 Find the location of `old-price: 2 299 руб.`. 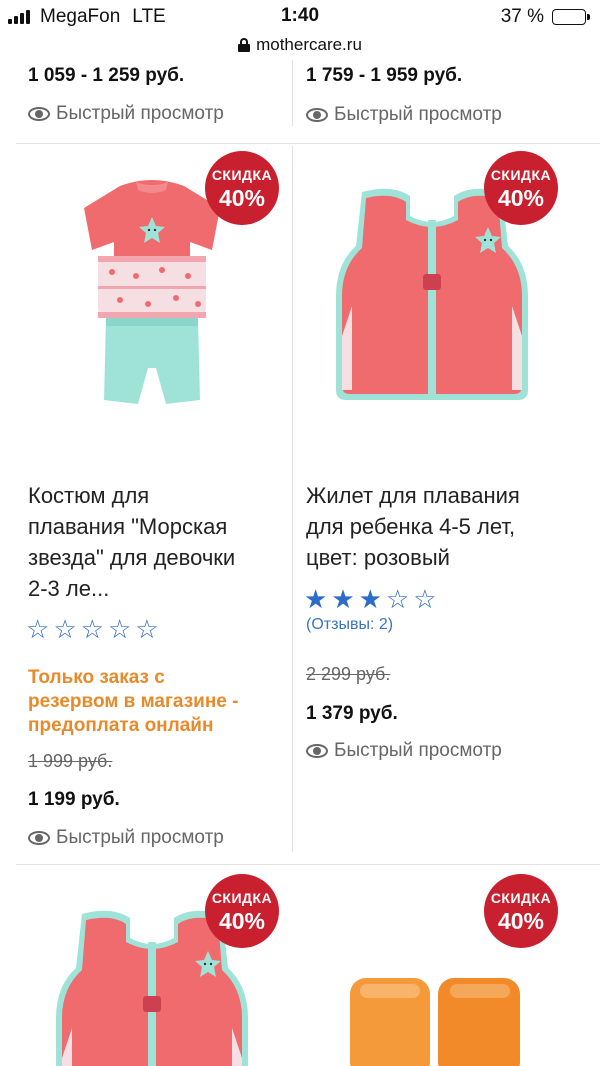

old-price: 2 299 руб. is located at coordinates (348, 674).